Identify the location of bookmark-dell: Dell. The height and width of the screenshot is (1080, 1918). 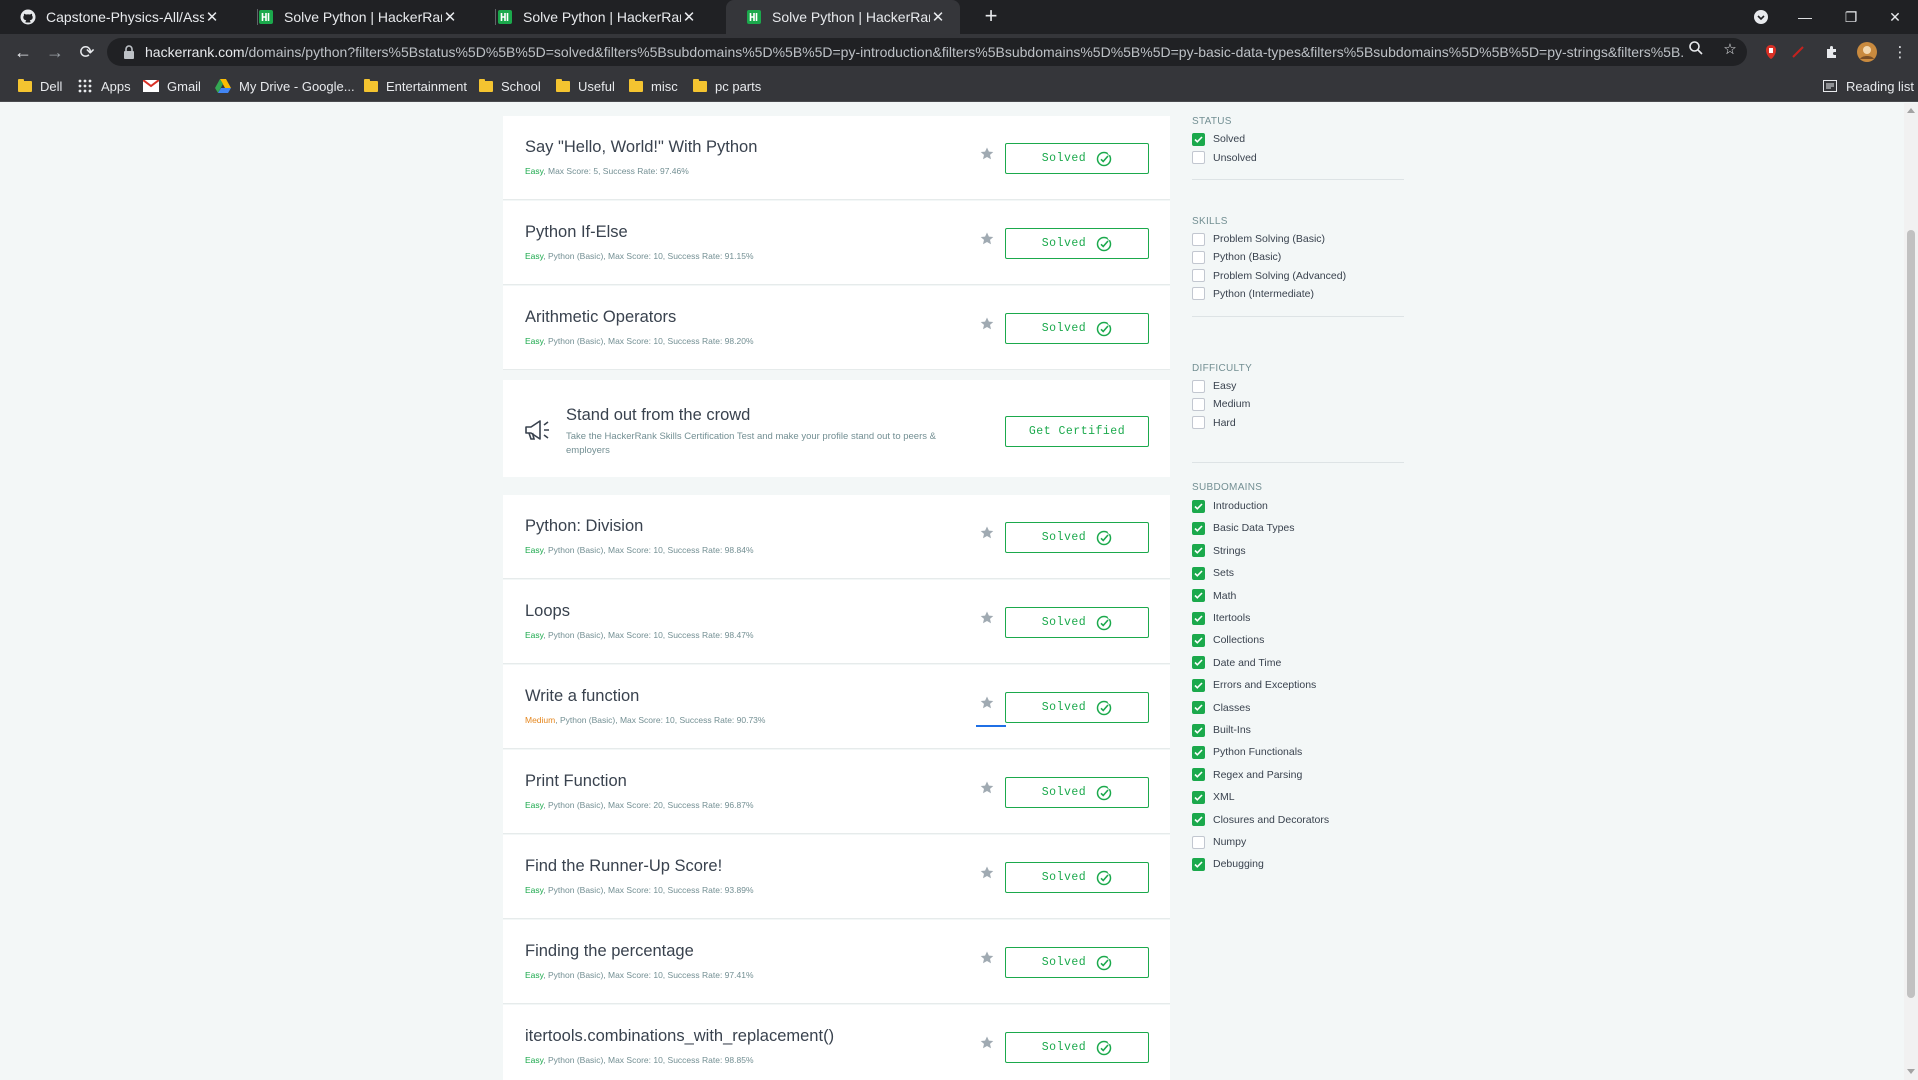
(40, 86).